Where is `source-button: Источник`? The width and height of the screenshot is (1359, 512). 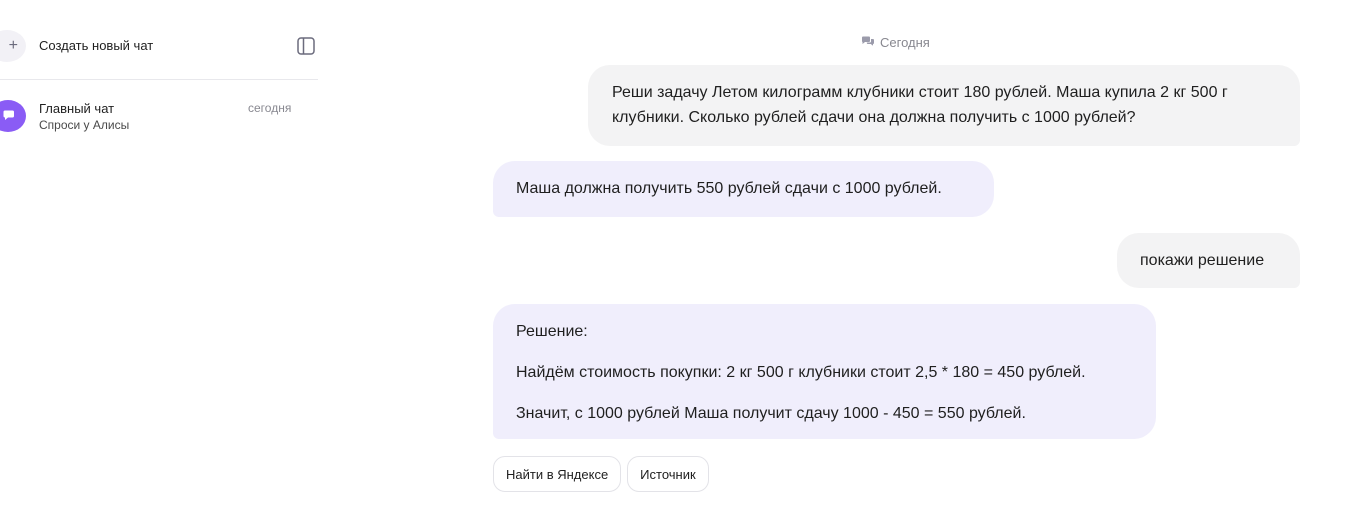
source-button: Источник is located at coordinates (668, 474).